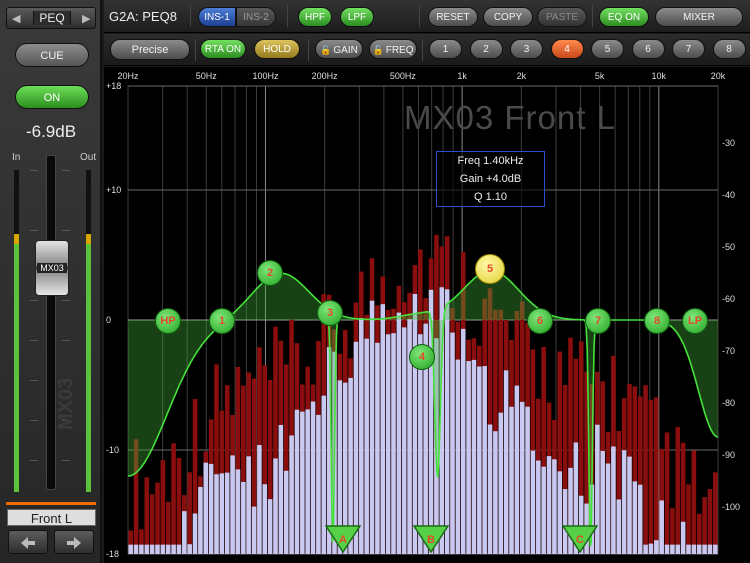  I want to click on rta-tick-label: -90, so click(728, 455).